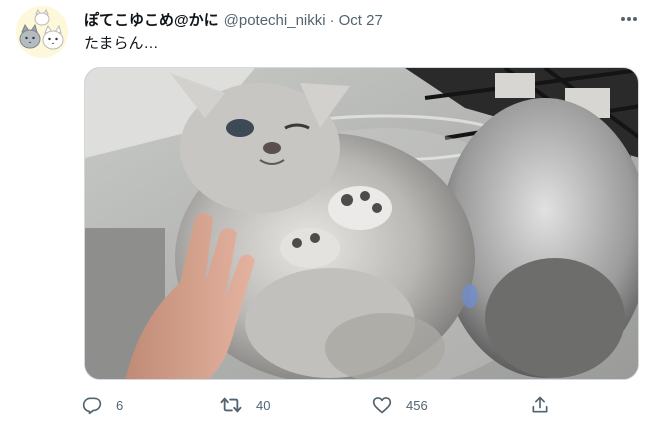  Describe the element at coordinates (92, 406) in the screenshot. I see `reply-icon` at that location.